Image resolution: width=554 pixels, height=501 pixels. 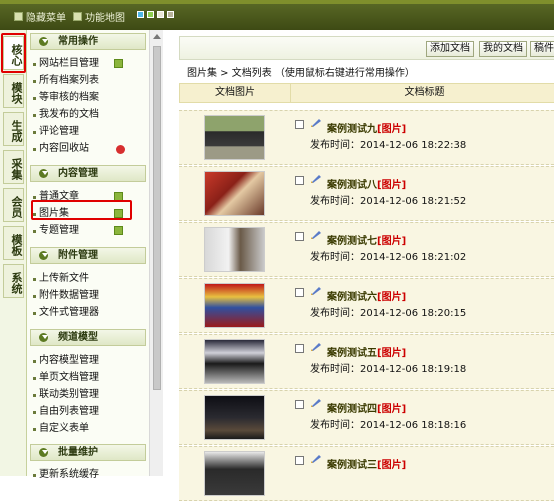 What do you see at coordinates (78, 41) in the screenshot?
I see `section-title: 常用操作` at bounding box center [78, 41].